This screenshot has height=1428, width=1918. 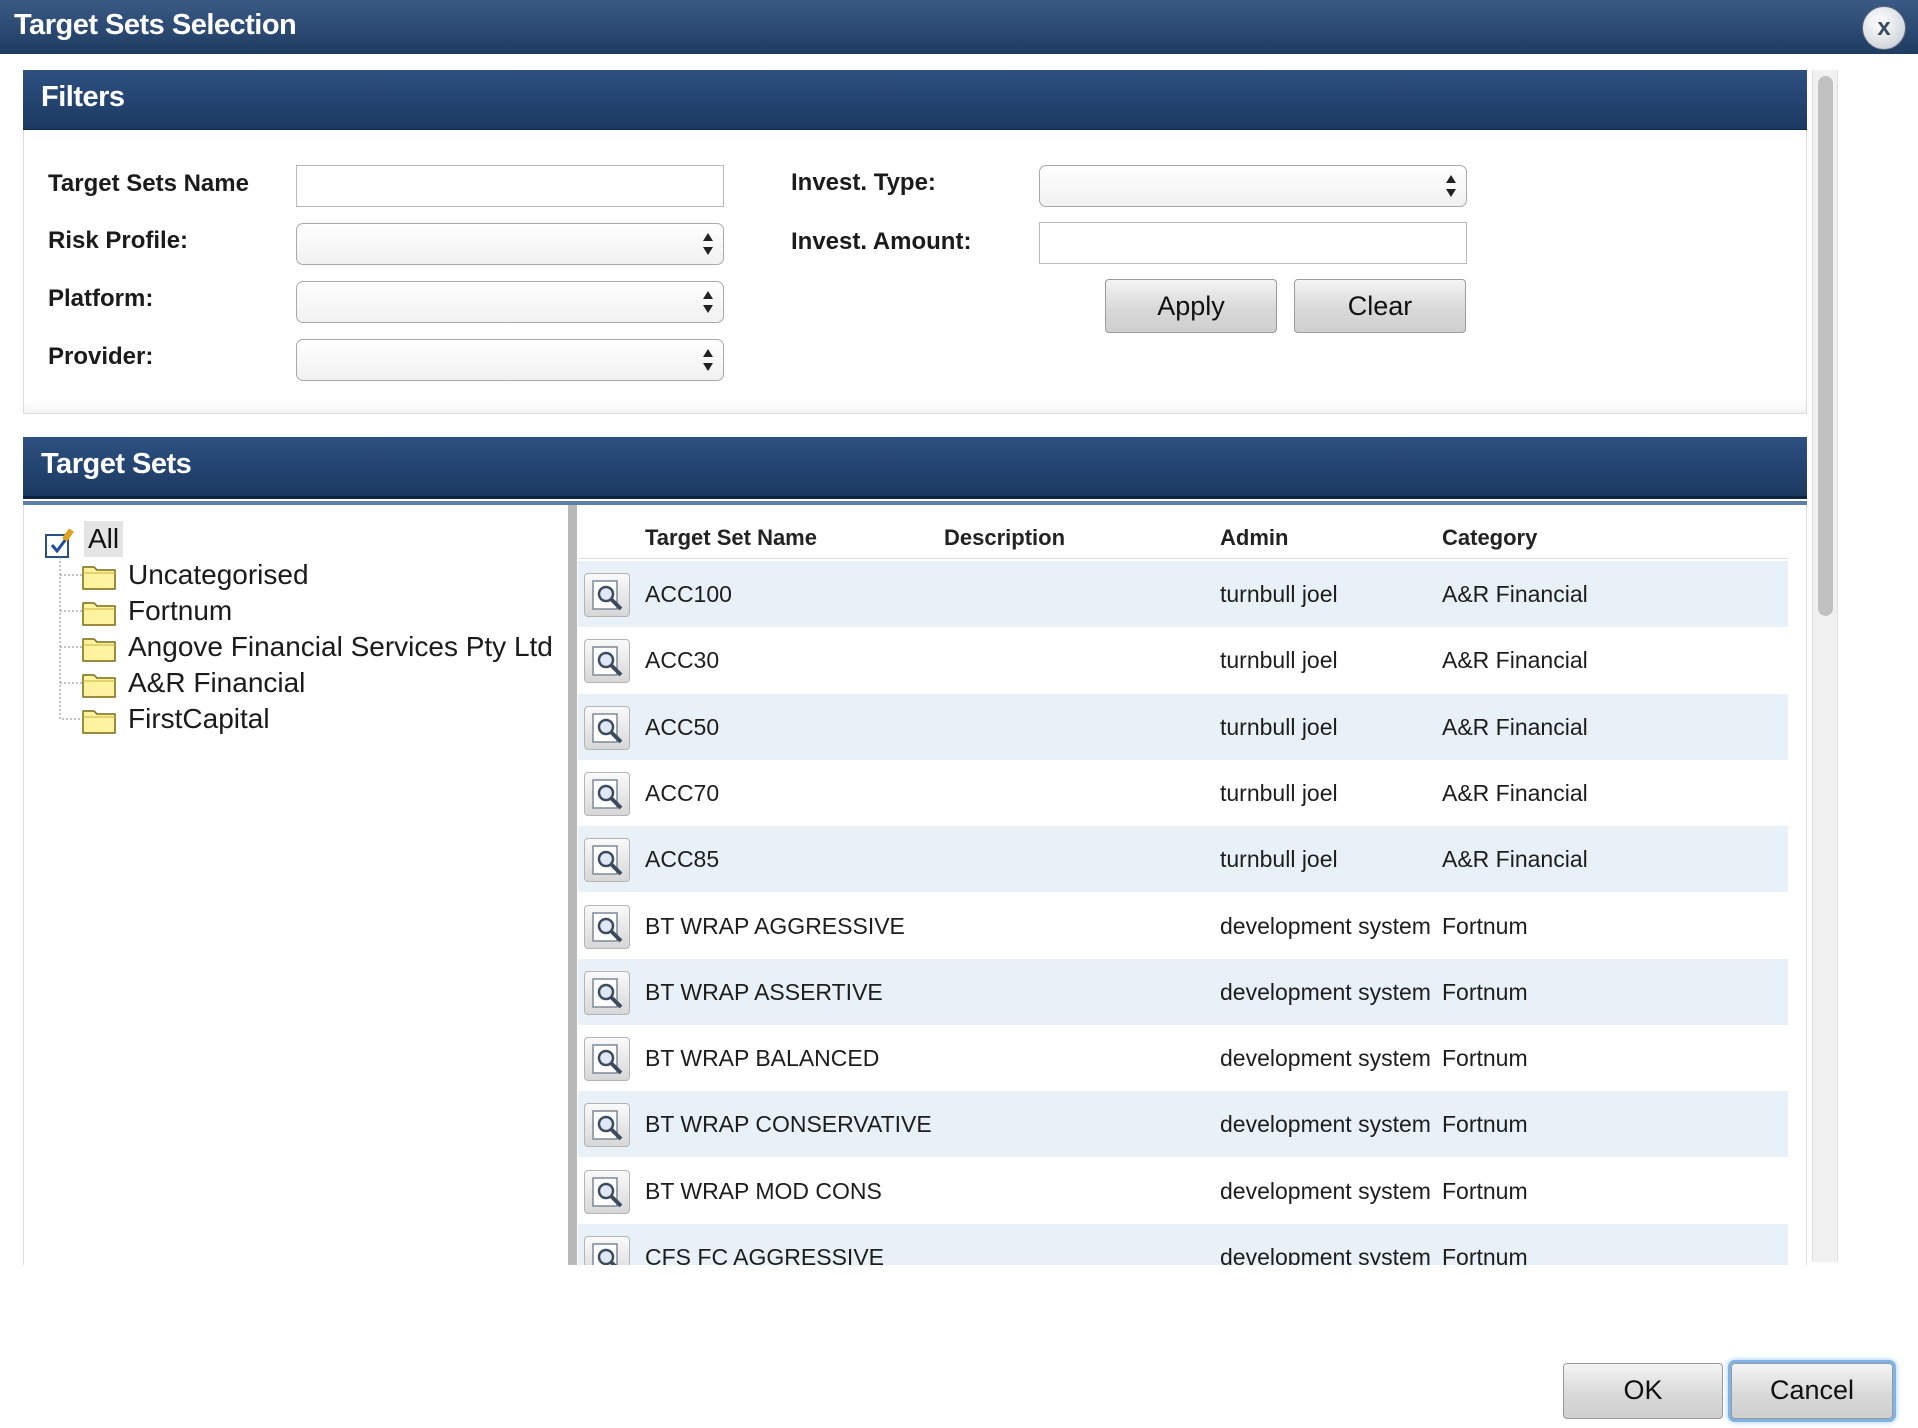 I want to click on invest-amount-input, so click(x=1253, y=243).